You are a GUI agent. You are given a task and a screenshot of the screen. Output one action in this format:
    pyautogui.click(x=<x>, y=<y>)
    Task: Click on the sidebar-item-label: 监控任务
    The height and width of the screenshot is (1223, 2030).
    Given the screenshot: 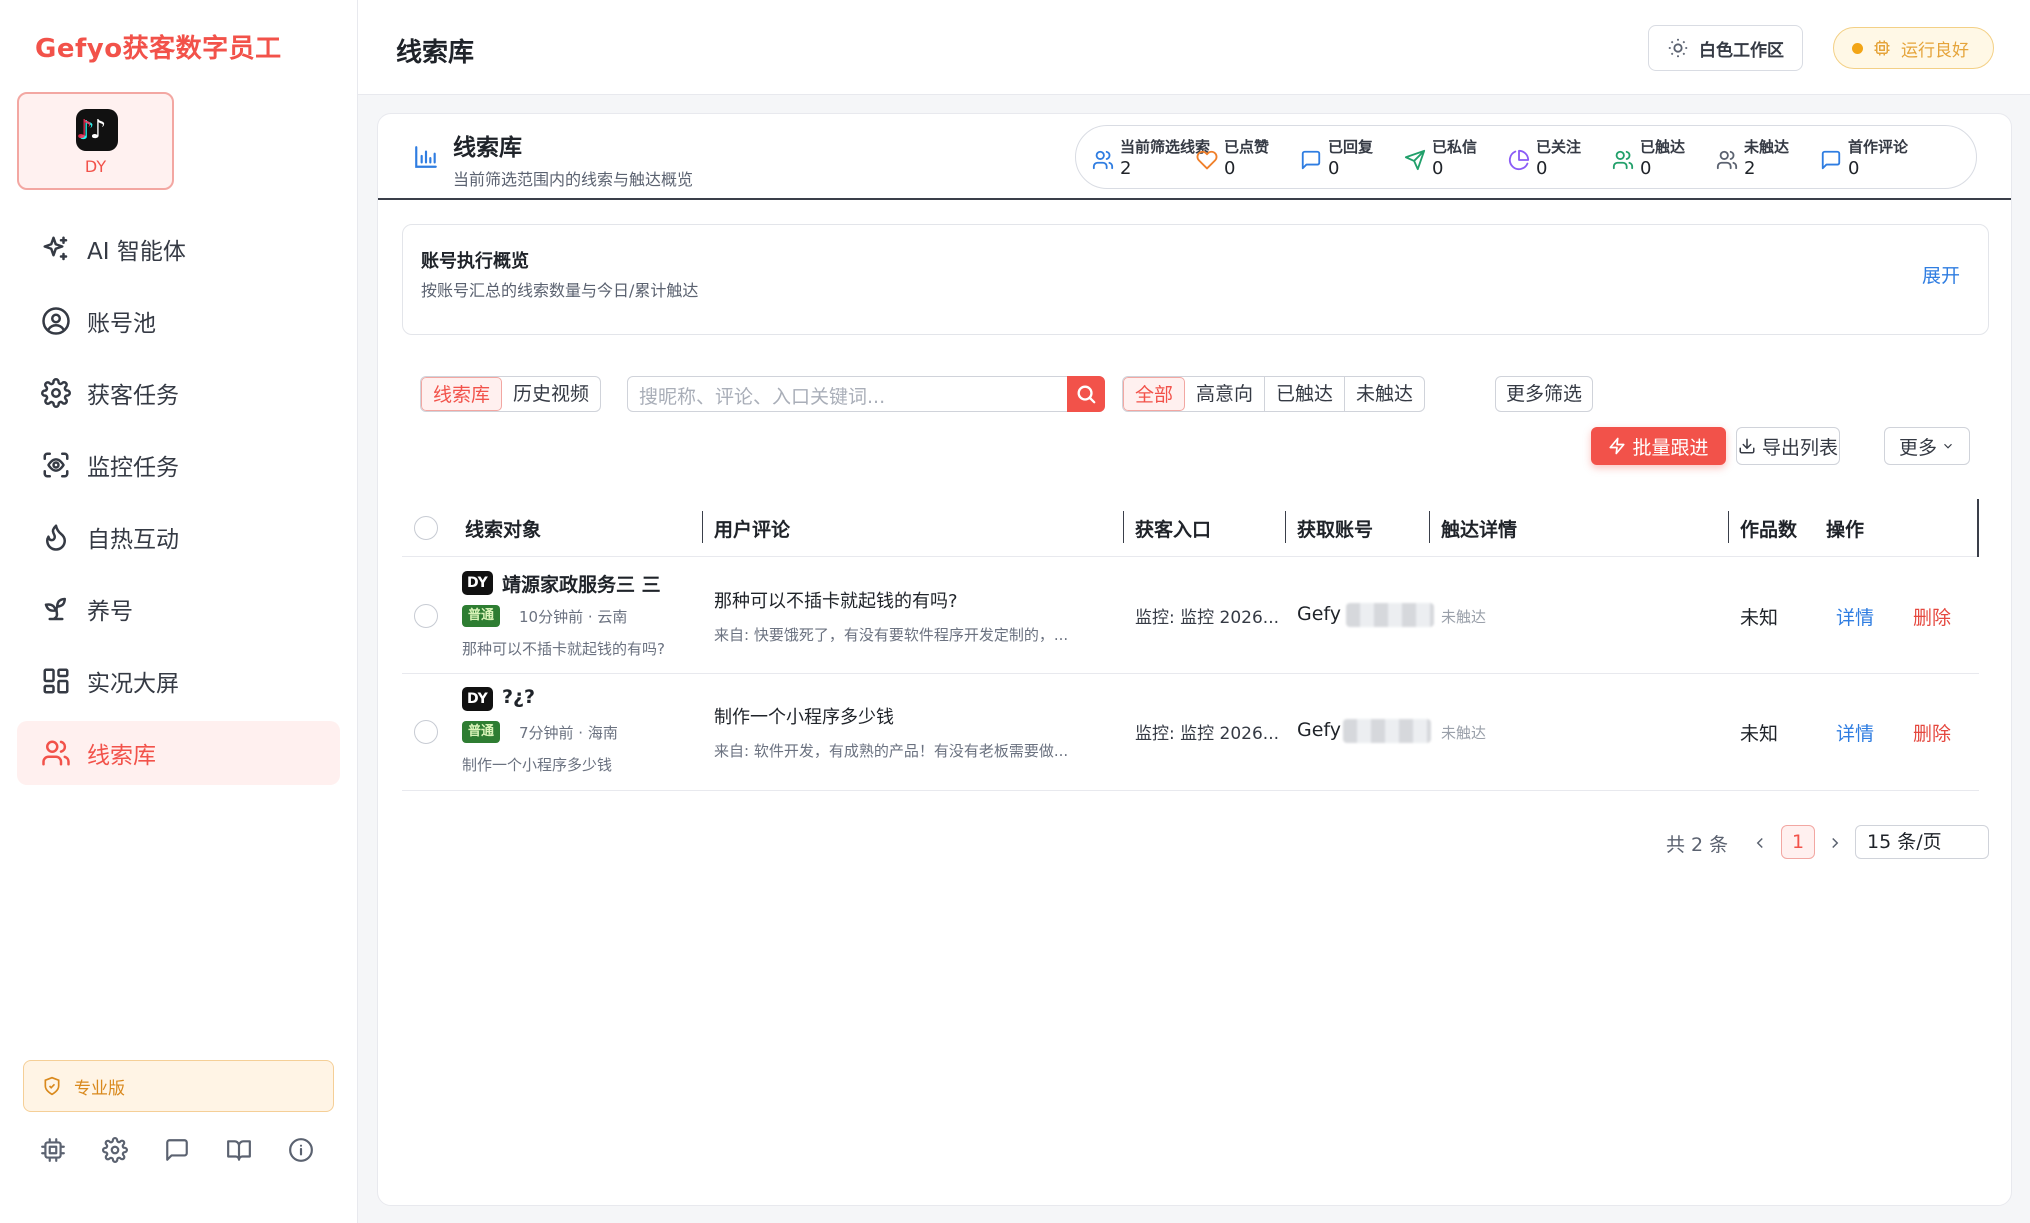 What is the action you would take?
    pyautogui.click(x=133, y=468)
    